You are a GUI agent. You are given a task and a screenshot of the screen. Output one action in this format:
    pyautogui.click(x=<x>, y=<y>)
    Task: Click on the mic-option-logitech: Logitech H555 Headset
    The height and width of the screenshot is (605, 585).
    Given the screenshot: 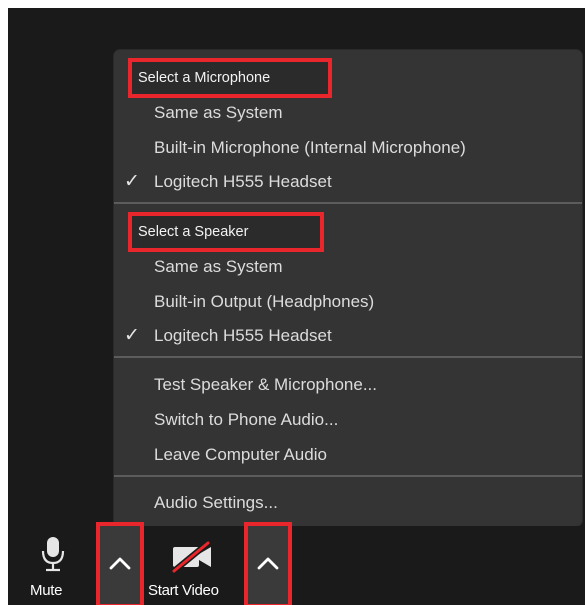 What is the action you would take?
    pyautogui.click(x=243, y=182)
    